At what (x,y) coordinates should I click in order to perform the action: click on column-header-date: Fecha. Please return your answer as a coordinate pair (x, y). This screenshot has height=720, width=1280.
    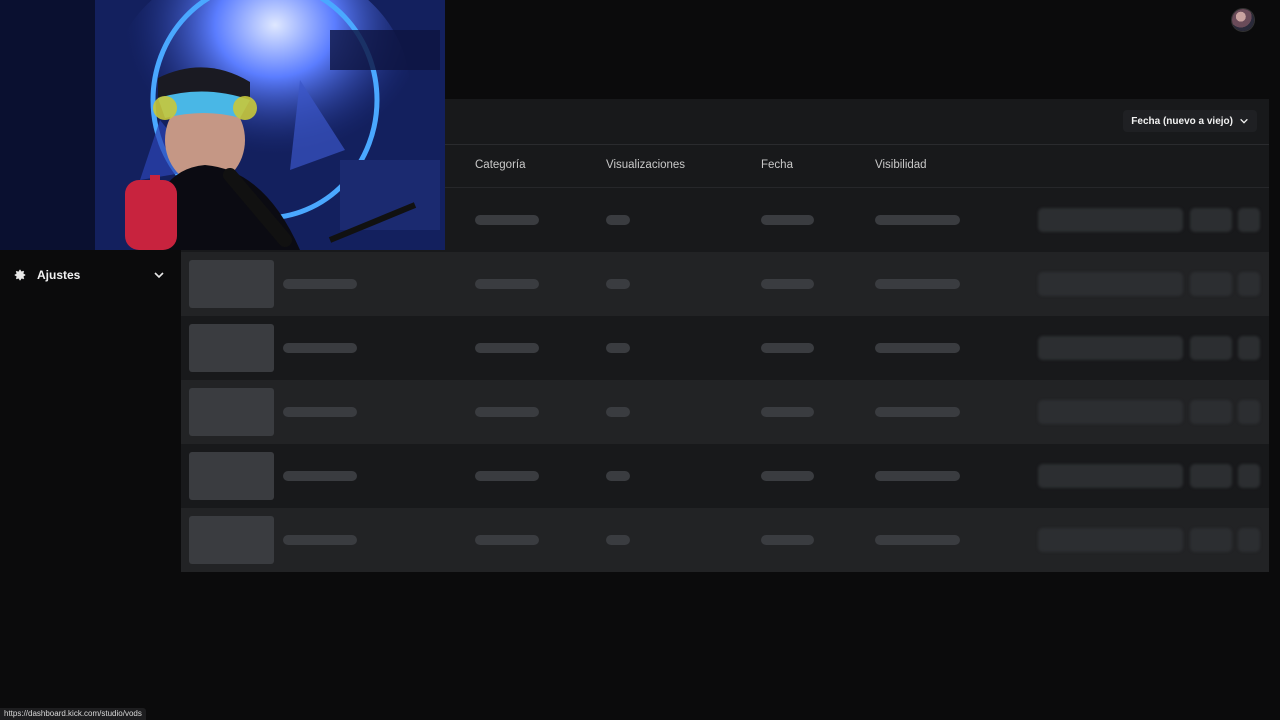
    Looking at the image, I should click on (777, 165).